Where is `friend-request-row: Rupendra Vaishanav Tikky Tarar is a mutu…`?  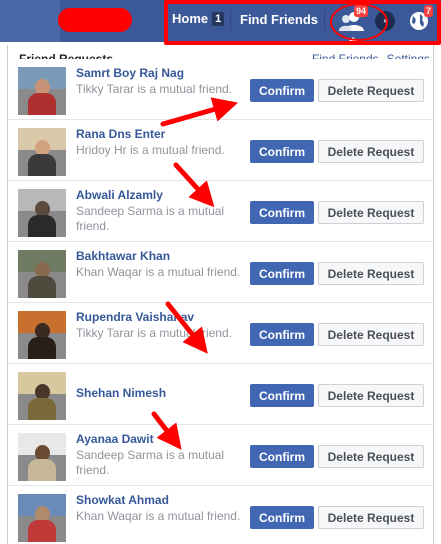
friend-request-row: Rupendra Vaishanav Tikky Tarar is a mutu… is located at coordinates (220, 333).